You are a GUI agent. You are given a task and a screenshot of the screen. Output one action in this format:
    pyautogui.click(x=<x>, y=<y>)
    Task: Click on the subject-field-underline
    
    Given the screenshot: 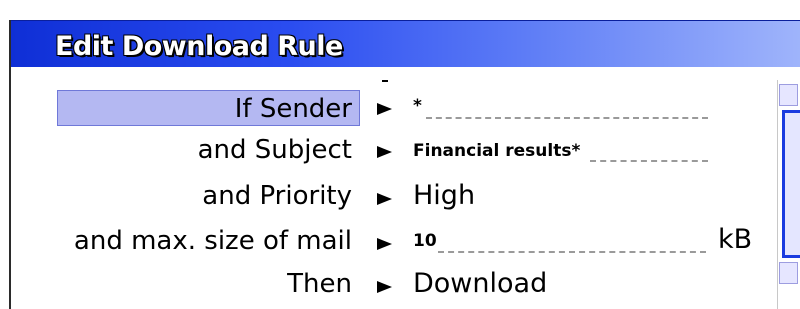 What is the action you would take?
    pyautogui.click(x=649, y=161)
    